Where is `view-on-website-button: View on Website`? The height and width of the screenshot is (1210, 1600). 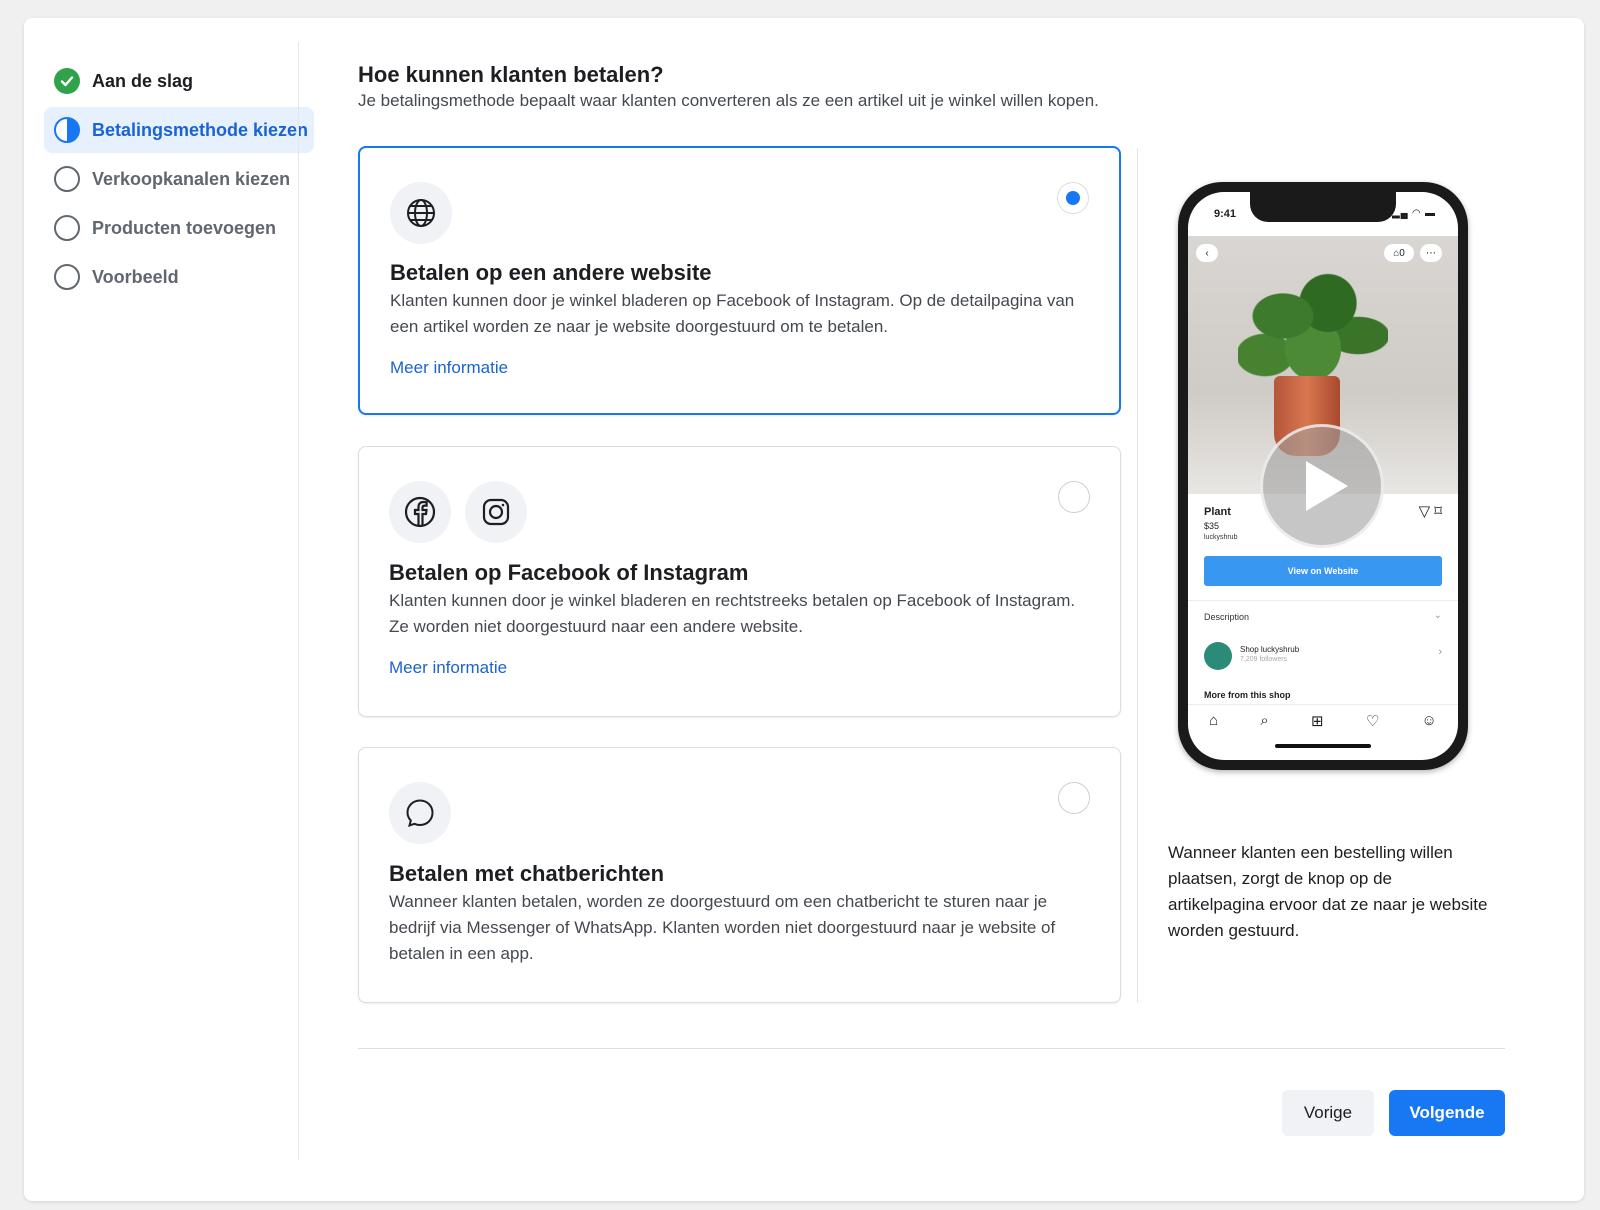 view-on-website-button: View on Website is located at coordinates (1323, 571).